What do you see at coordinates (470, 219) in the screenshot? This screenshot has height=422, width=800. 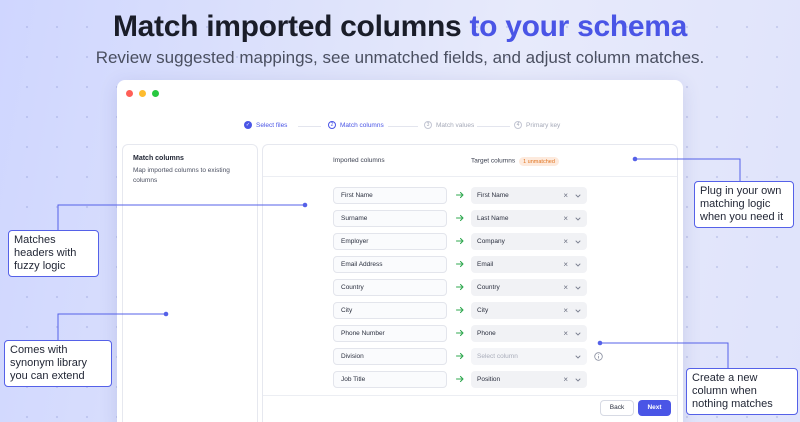 I see `table-row: Surname Last Name ×` at bounding box center [470, 219].